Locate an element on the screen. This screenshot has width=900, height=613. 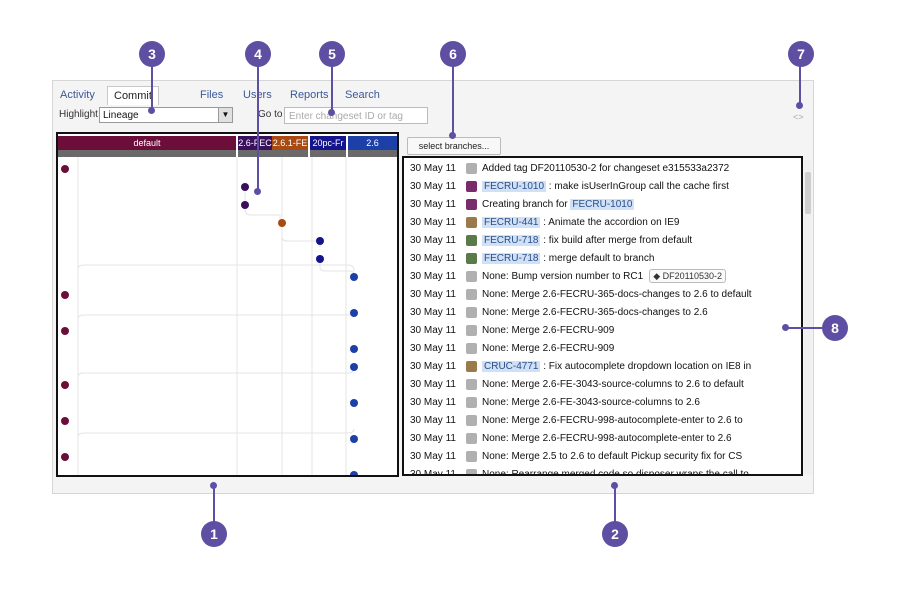
highlight-label: Highlight is located at coordinates (78, 114).